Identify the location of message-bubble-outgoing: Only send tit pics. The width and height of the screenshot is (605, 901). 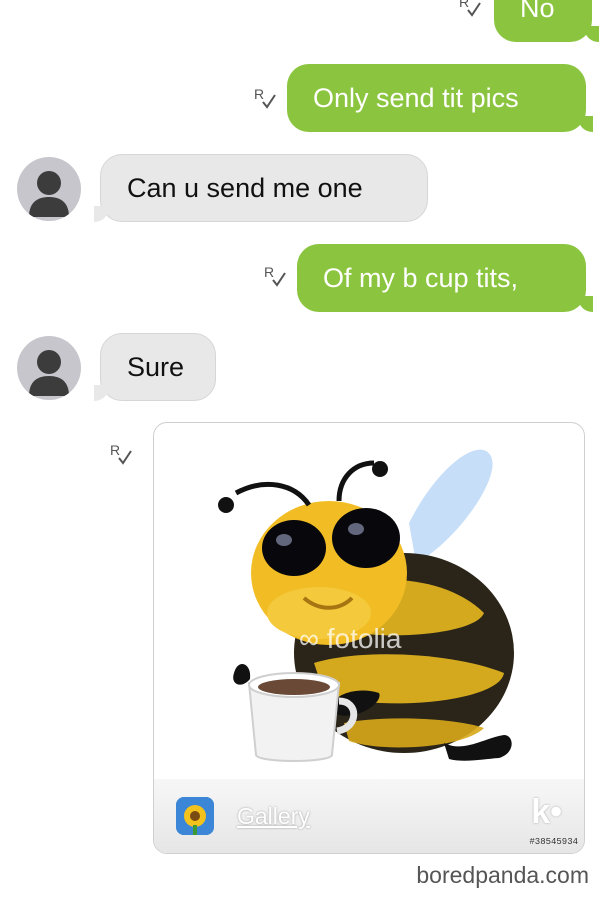
(440, 98).